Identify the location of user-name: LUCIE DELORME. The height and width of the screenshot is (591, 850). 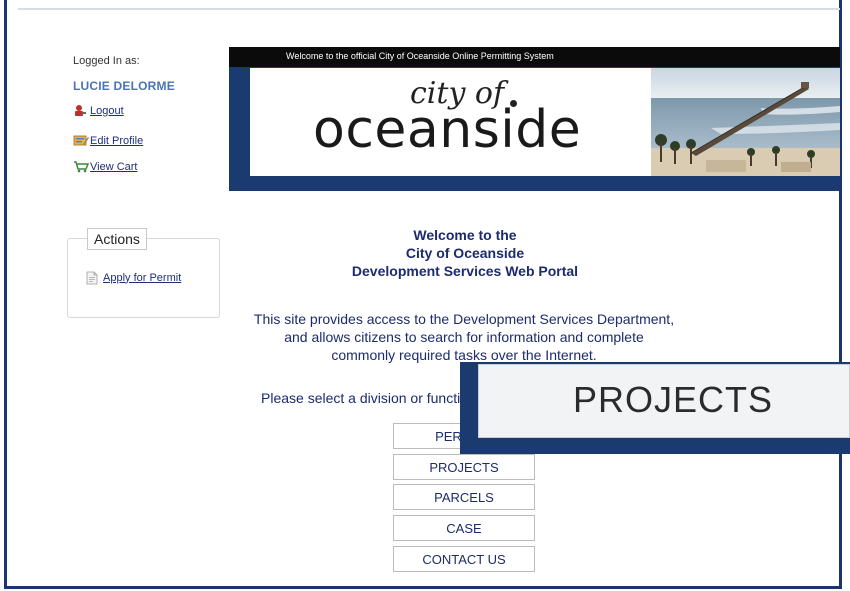
(124, 86).